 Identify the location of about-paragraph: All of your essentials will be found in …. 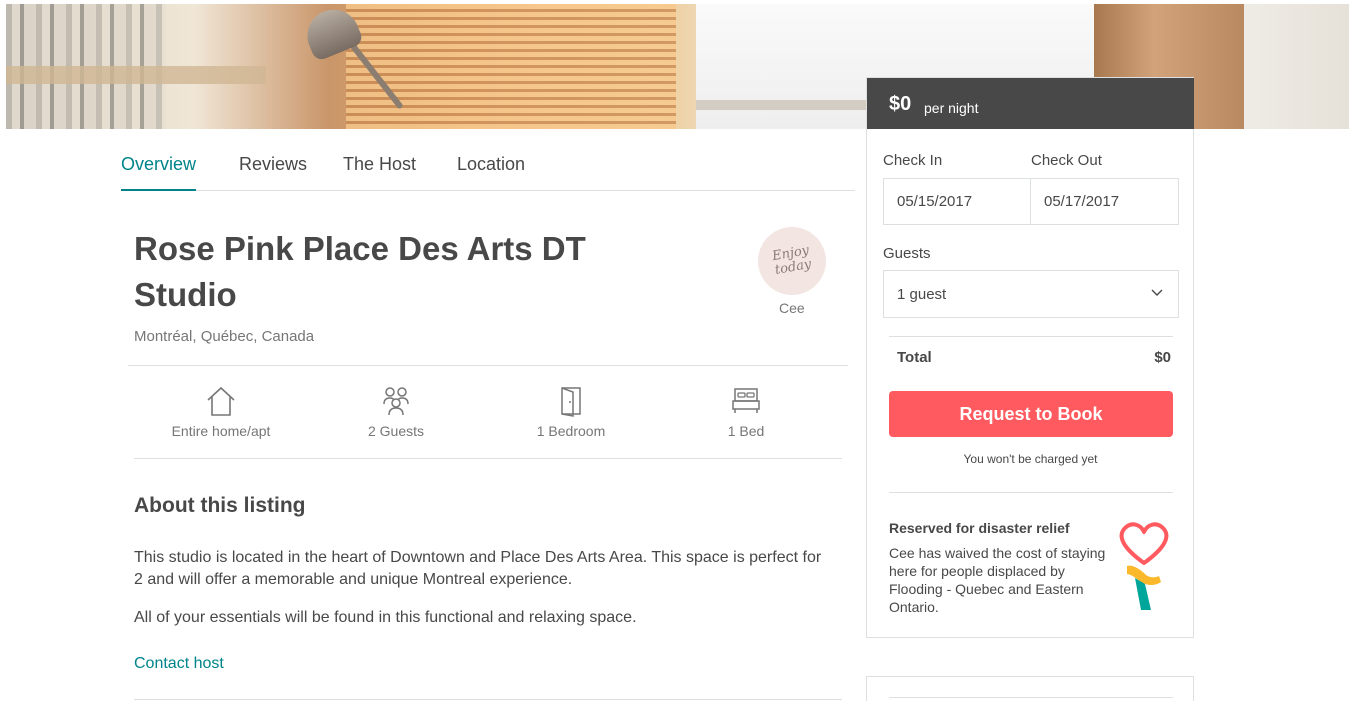
(385, 617).